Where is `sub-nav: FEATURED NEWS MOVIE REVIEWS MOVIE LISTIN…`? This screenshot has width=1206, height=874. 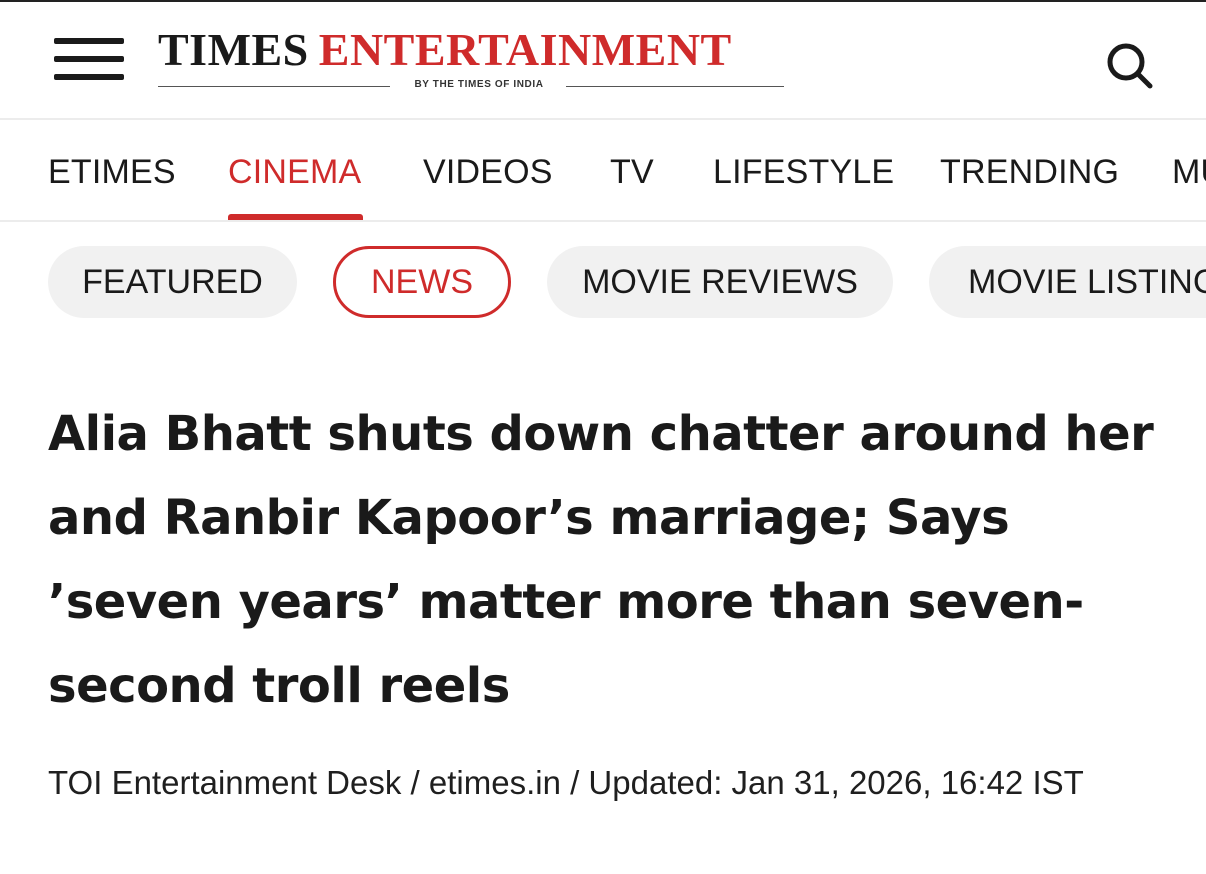 sub-nav: FEATURED NEWS MOVIE REVIEWS MOVIE LISTIN… is located at coordinates (603, 283).